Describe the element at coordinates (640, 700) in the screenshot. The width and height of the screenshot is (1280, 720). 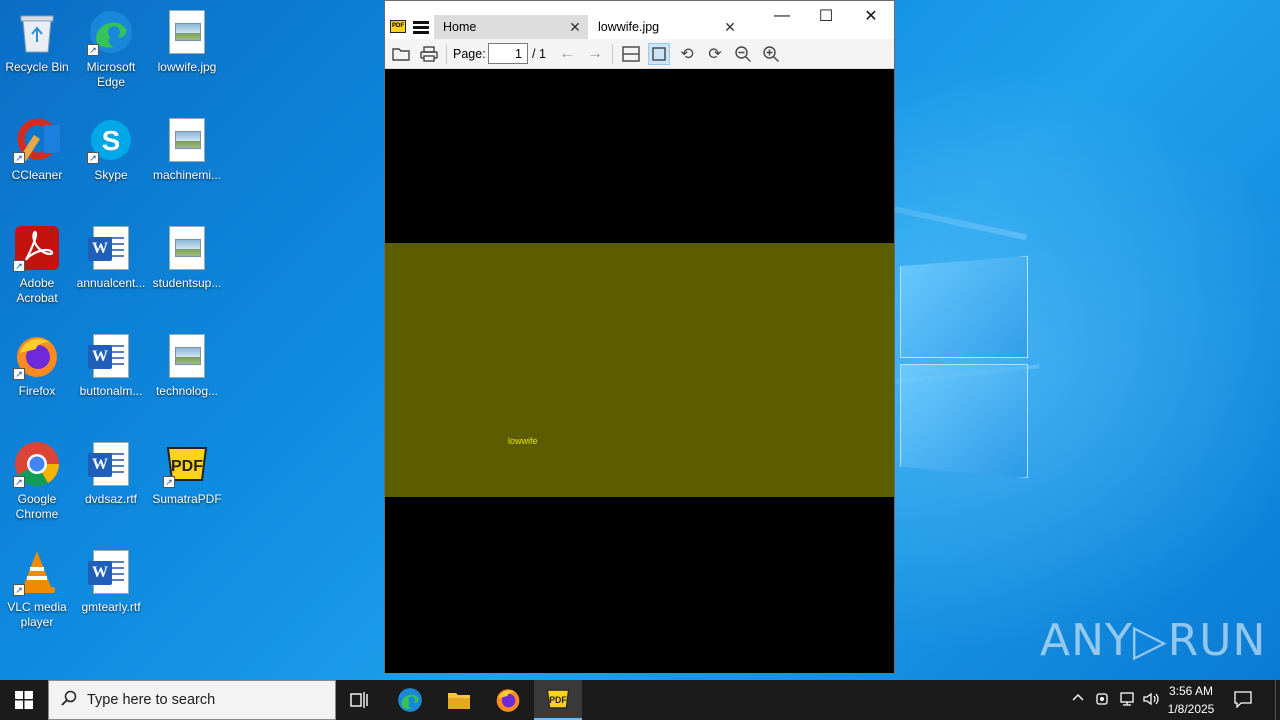
I see `taskbar: Type here to search PDF 3:56 AM 1/8/2025` at that location.